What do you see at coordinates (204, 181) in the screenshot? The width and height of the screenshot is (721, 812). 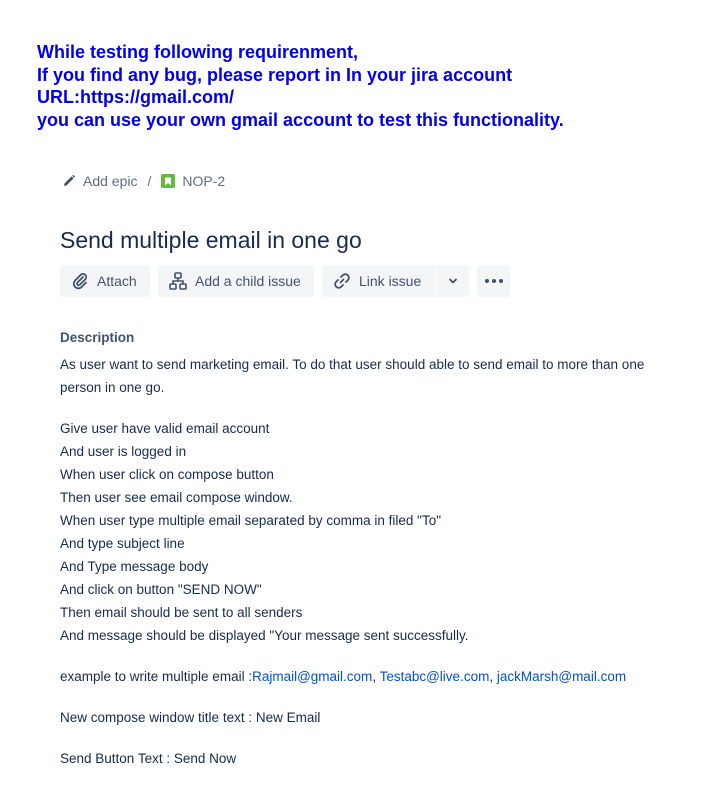 I see `issue-key-label: NOP-2` at bounding box center [204, 181].